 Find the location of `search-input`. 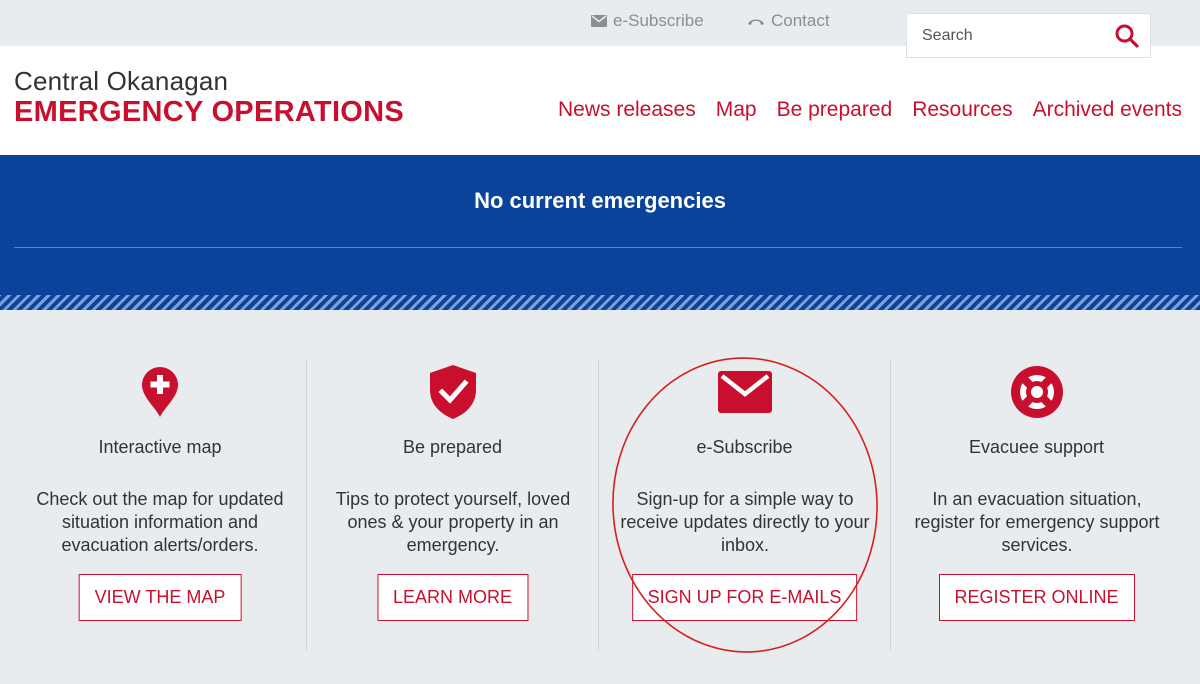

search-input is located at coordinates (1007, 35).